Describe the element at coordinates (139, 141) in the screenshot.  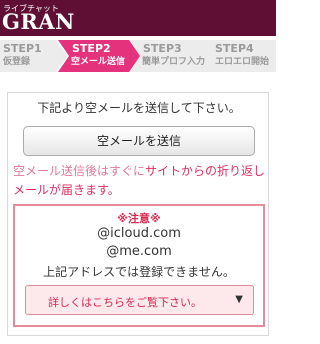
I see `send-empty-mail-button: 空メールを送信` at that location.